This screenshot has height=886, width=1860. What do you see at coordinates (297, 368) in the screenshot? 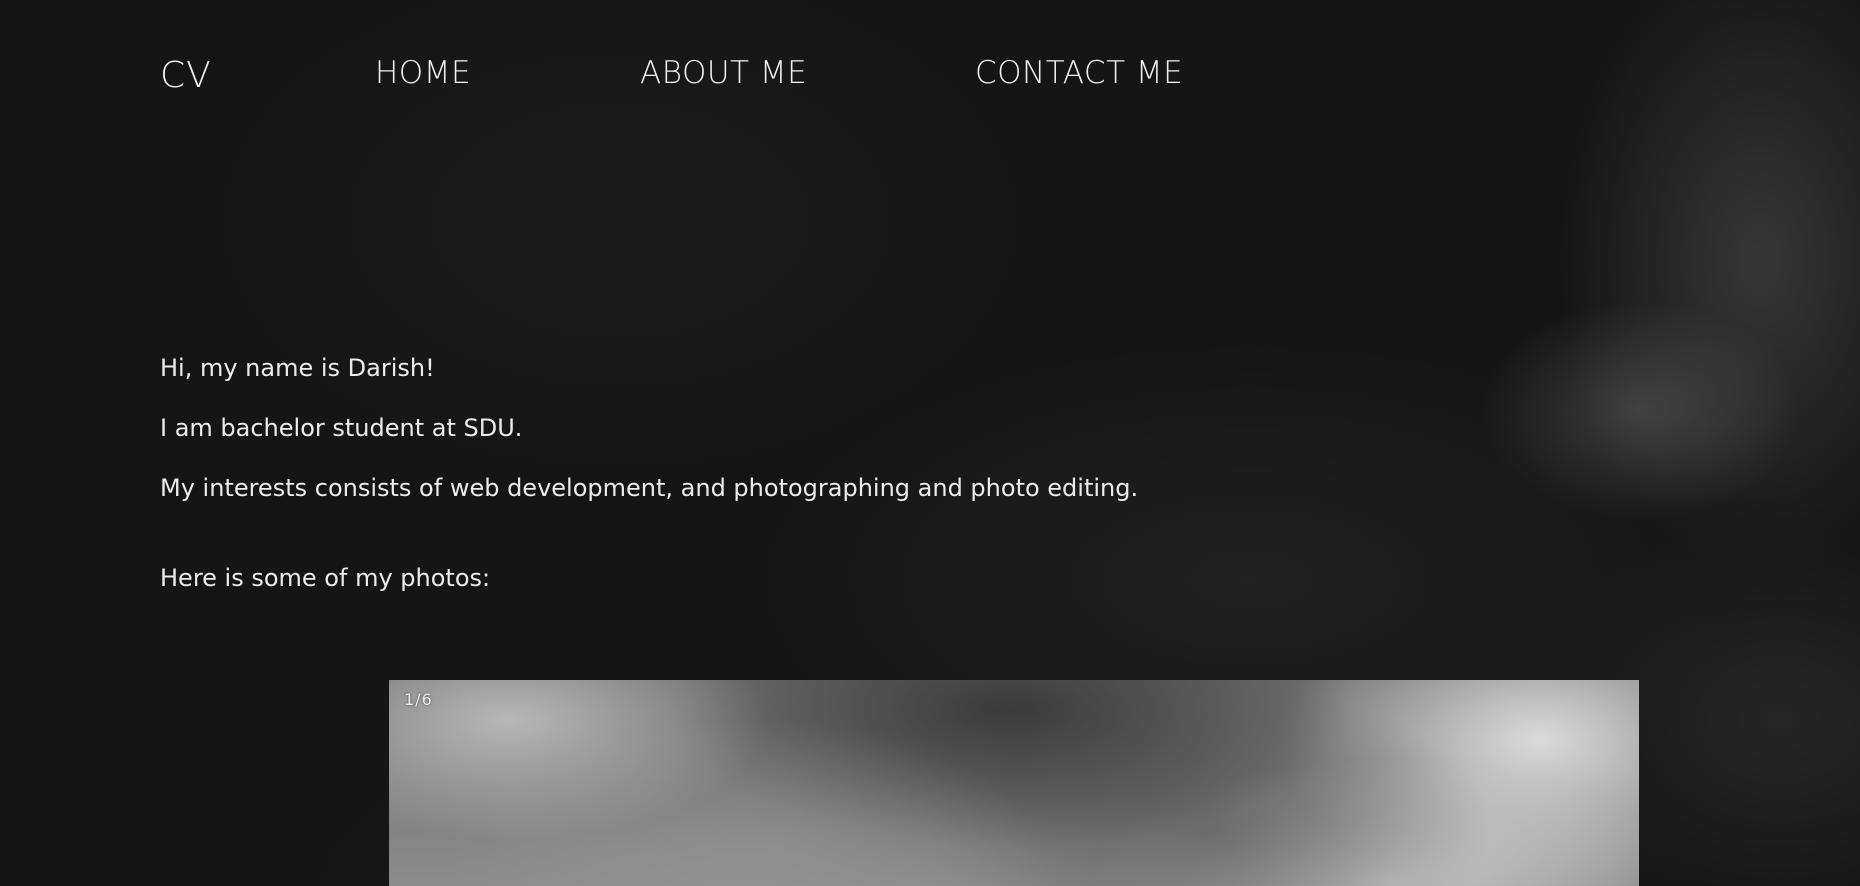
I see `intro-greeting: Hi, my name is Darish!` at bounding box center [297, 368].